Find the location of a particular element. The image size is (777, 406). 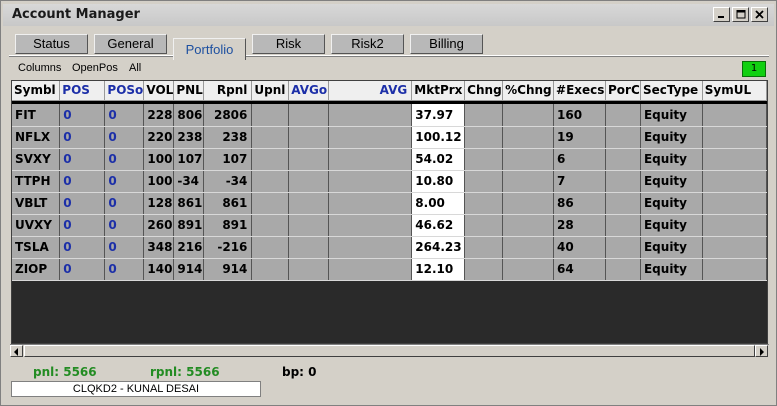

table-row: TTPH 0 0 100 -34 -34 10.80 7 Equity is located at coordinates (389, 181).